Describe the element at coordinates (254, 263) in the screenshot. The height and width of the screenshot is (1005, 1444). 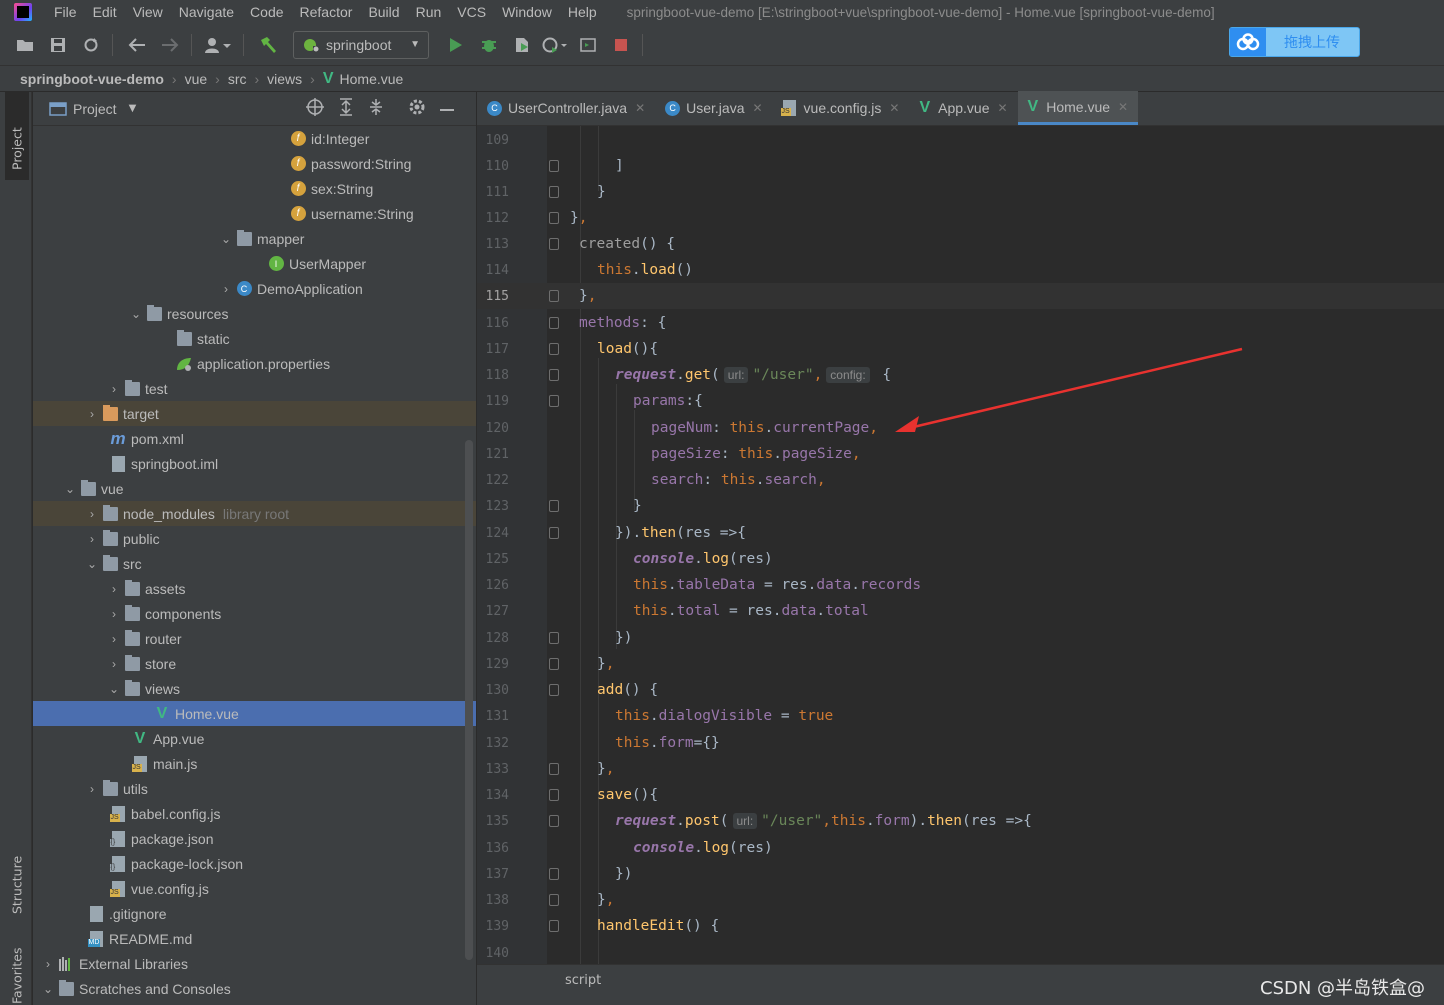
I see `tree-item: I UserMapper` at that location.